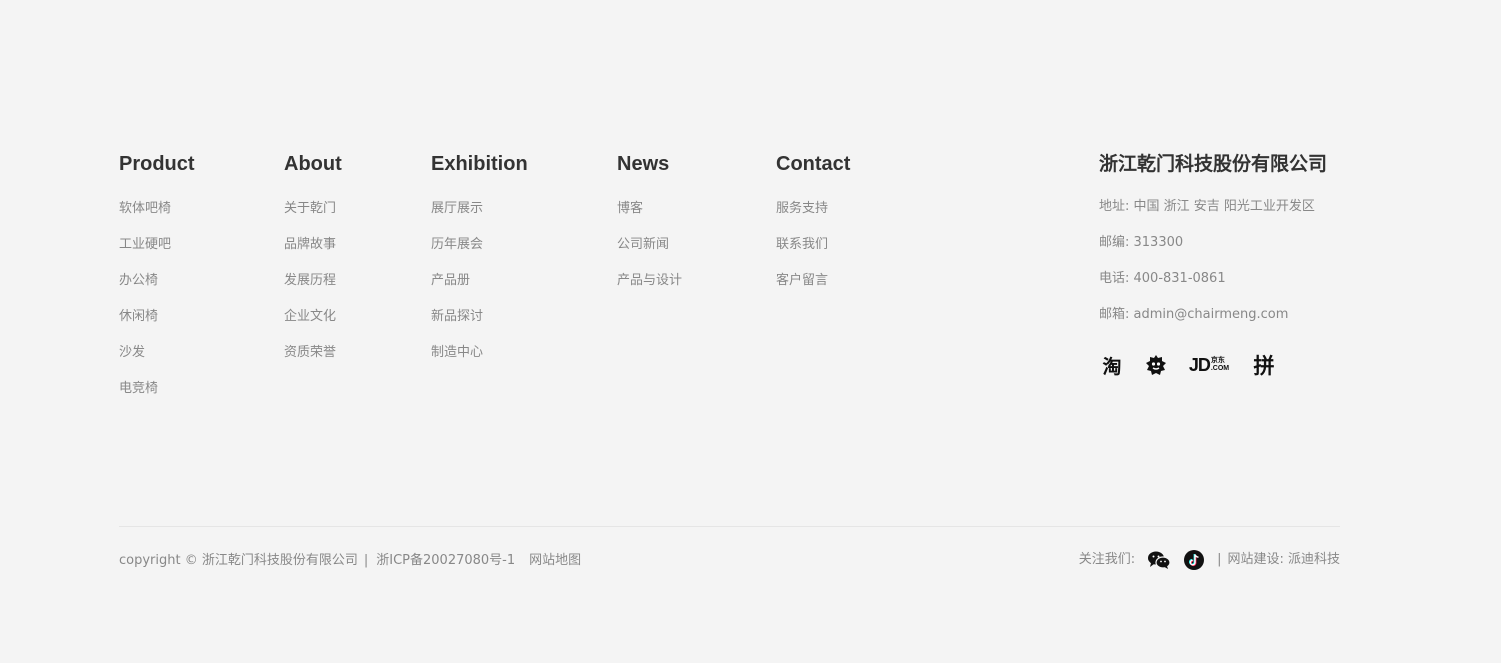  I want to click on column-title-contact: Contact, so click(813, 164).